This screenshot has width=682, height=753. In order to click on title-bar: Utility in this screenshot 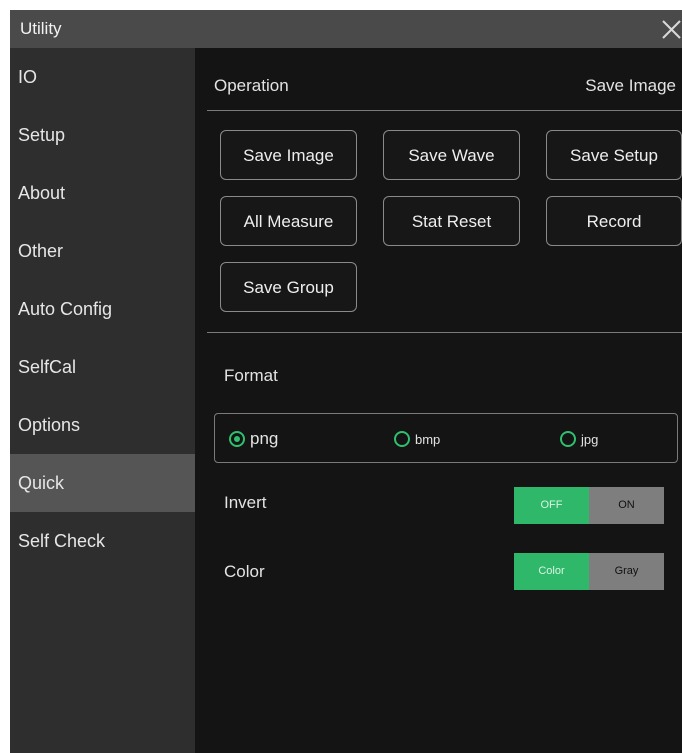, I will do `click(346, 29)`.